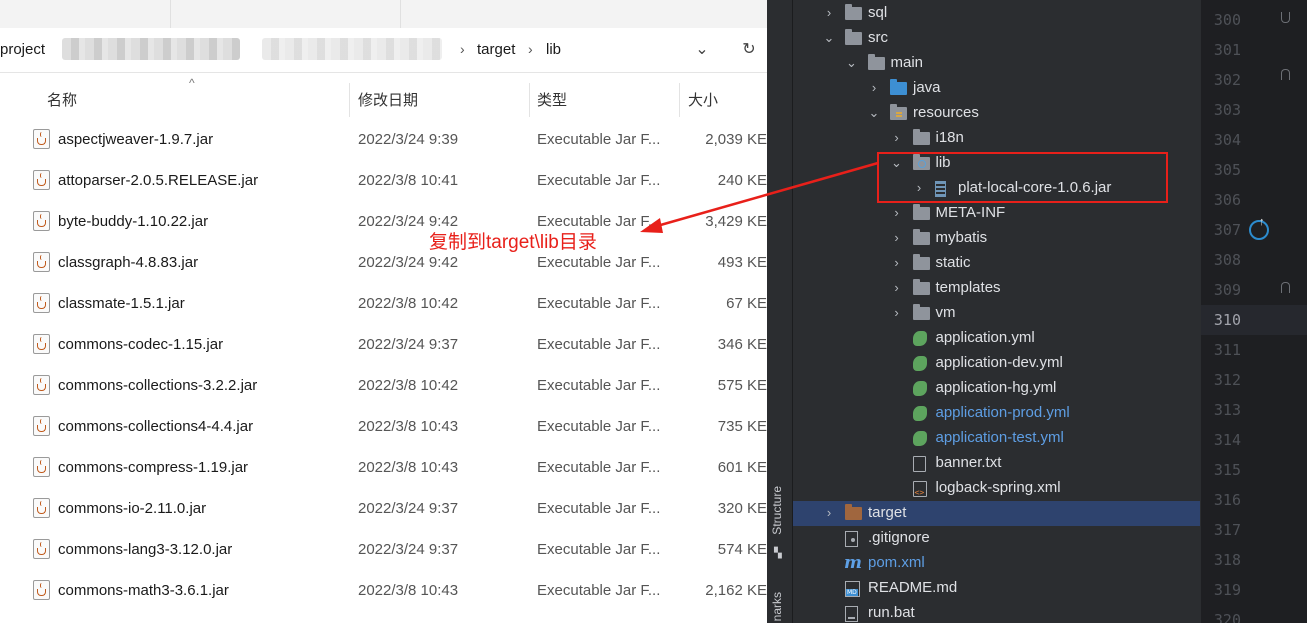  Describe the element at coordinates (742, 385) in the screenshot. I see `file-size: 575 KE` at that location.